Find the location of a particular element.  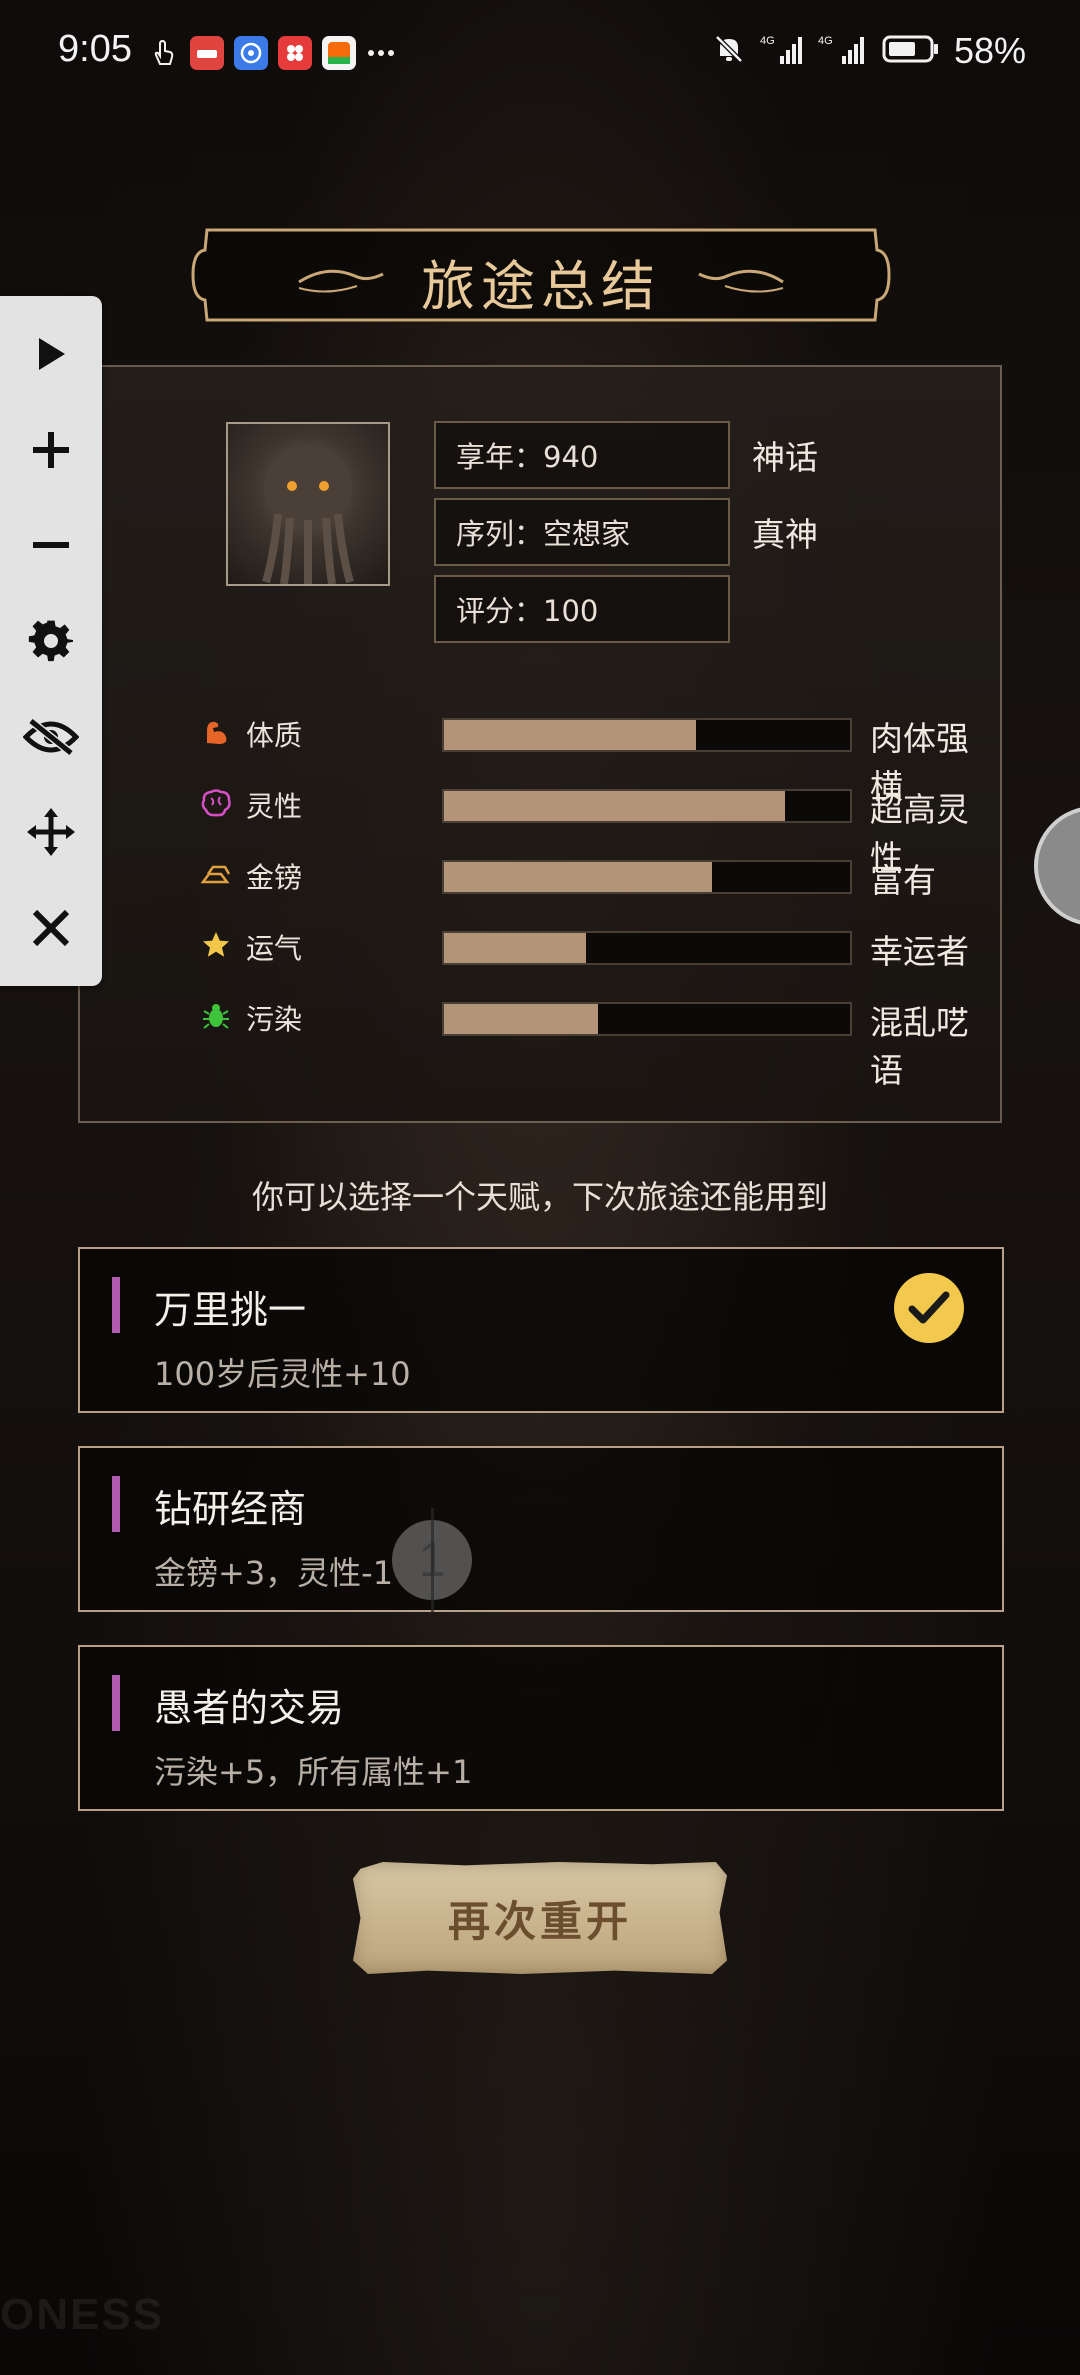

minus-icon is located at coordinates (51, 545).